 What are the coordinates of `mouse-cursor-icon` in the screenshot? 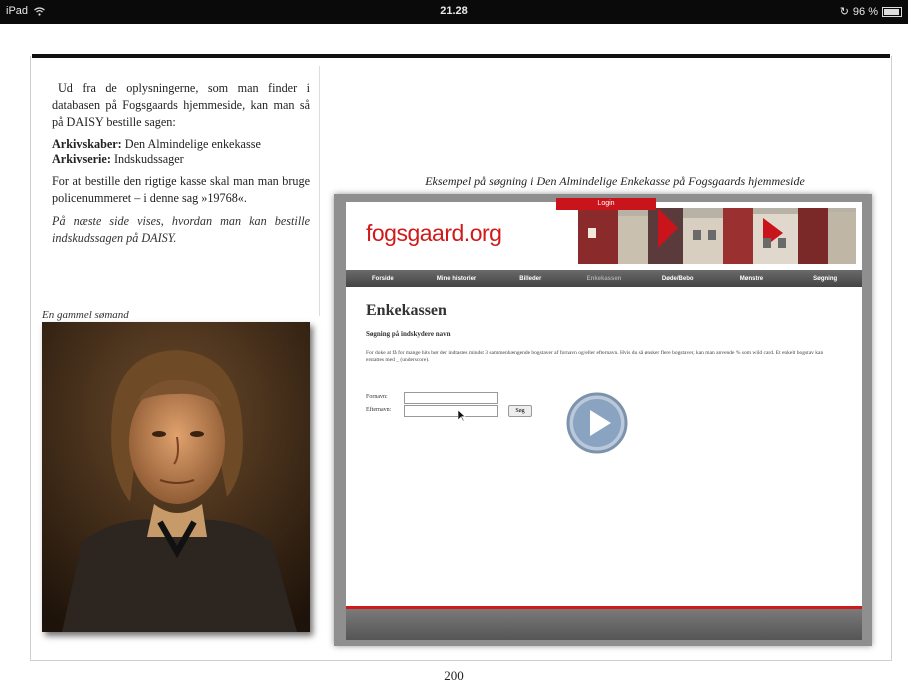 It's located at (462, 416).